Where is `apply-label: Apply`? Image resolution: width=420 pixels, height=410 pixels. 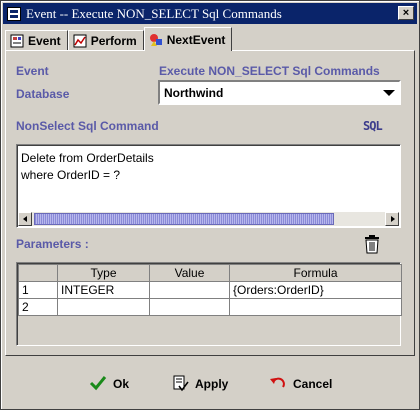
apply-label: Apply is located at coordinates (212, 384).